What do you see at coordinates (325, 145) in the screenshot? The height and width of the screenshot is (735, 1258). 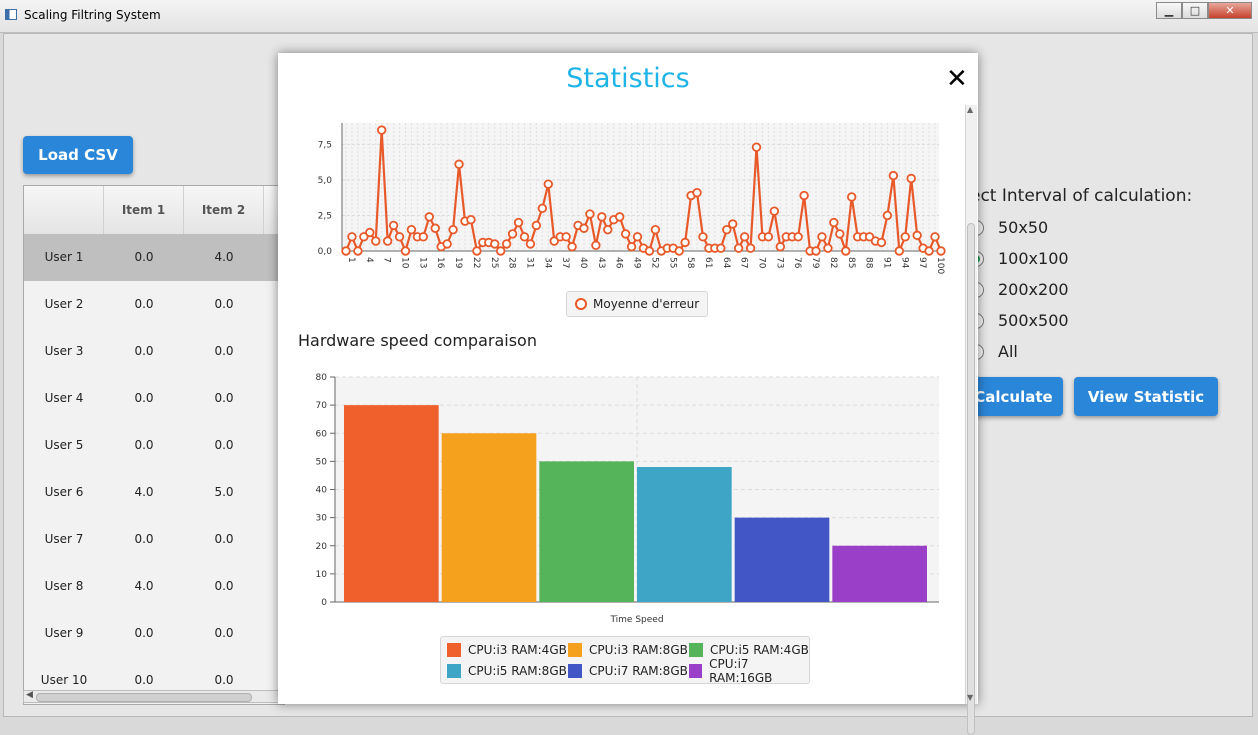 I see `y-tick-label: 7,5` at bounding box center [325, 145].